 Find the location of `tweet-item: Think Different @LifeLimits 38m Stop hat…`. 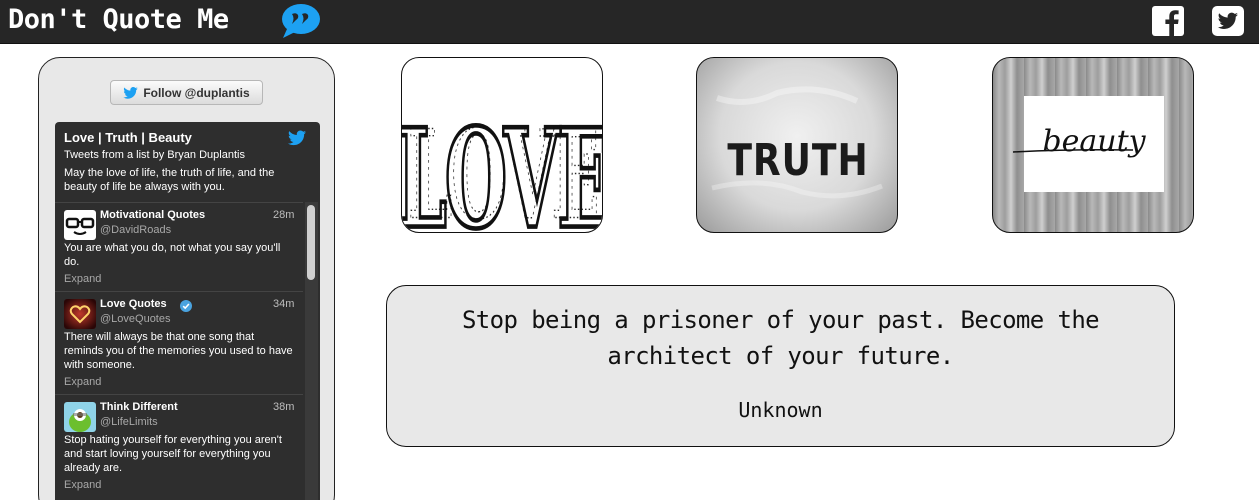

tweet-item: Think Different @LifeLimits 38m Stop hat… is located at coordinates (179, 445).